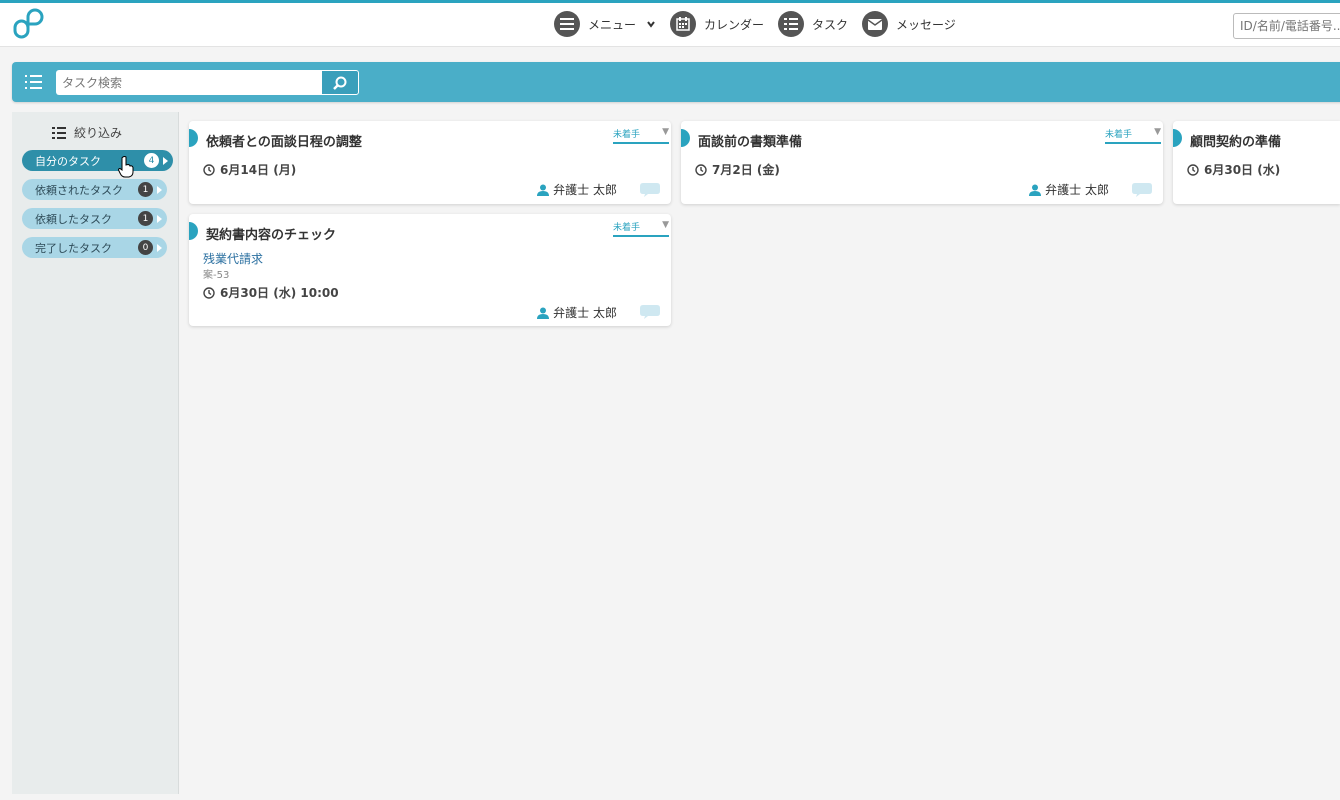 Image resolution: width=1340 pixels, height=800 pixels. What do you see at coordinates (926, 24) in the screenshot?
I see `nav-messages-label: メッセージ` at bounding box center [926, 24].